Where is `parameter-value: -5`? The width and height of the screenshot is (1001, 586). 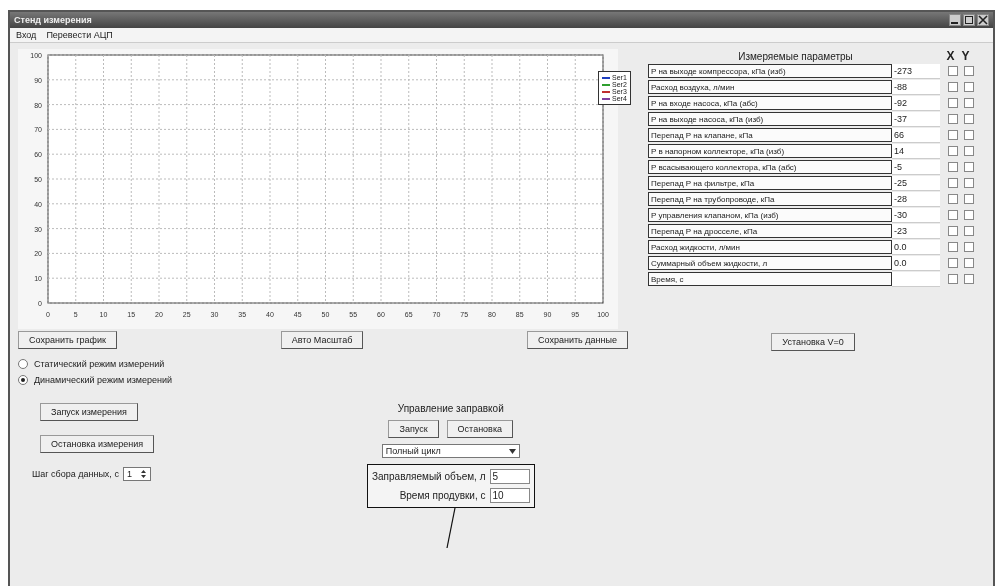
parameter-value: -5 is located at coordinates (916, 167).